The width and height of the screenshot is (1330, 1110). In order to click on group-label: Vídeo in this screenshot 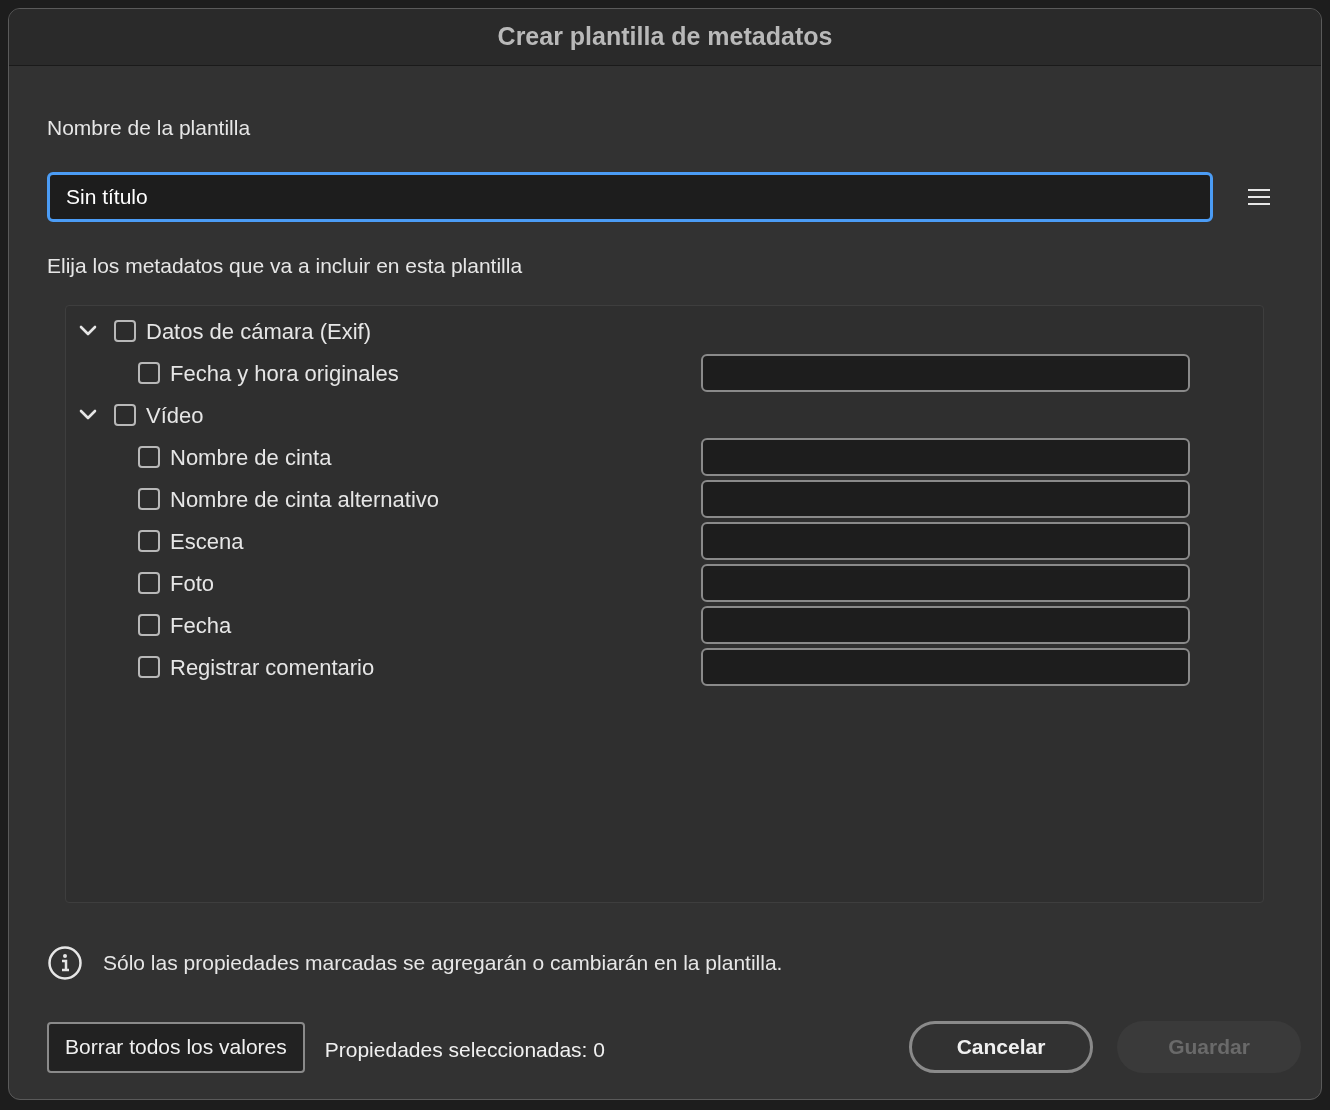, I will do `click(175, 415)`.